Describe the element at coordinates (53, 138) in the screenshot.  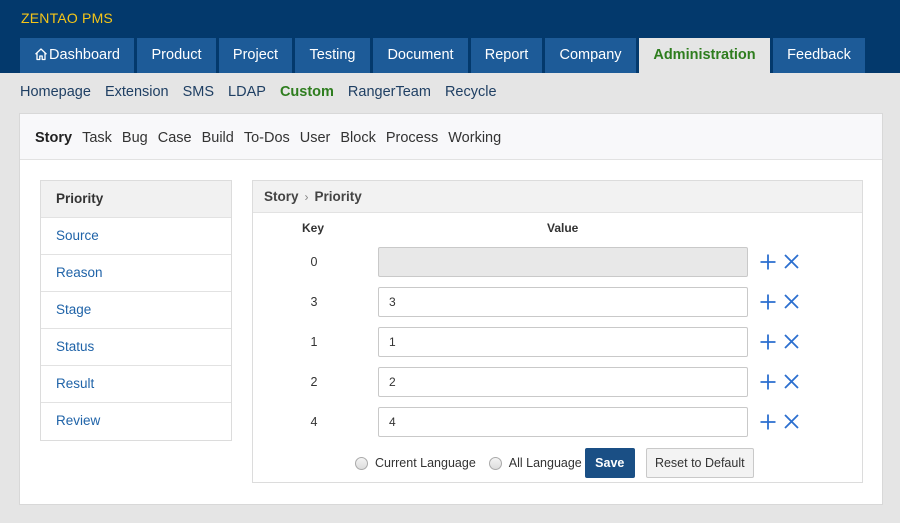
I see `module-tab-story: Story` at that location.